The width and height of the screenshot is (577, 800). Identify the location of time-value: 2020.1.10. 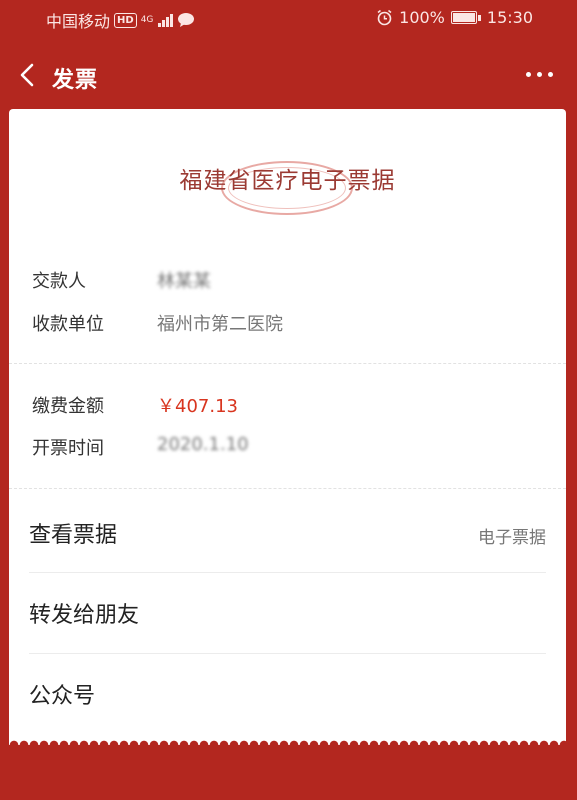
(203, 444).